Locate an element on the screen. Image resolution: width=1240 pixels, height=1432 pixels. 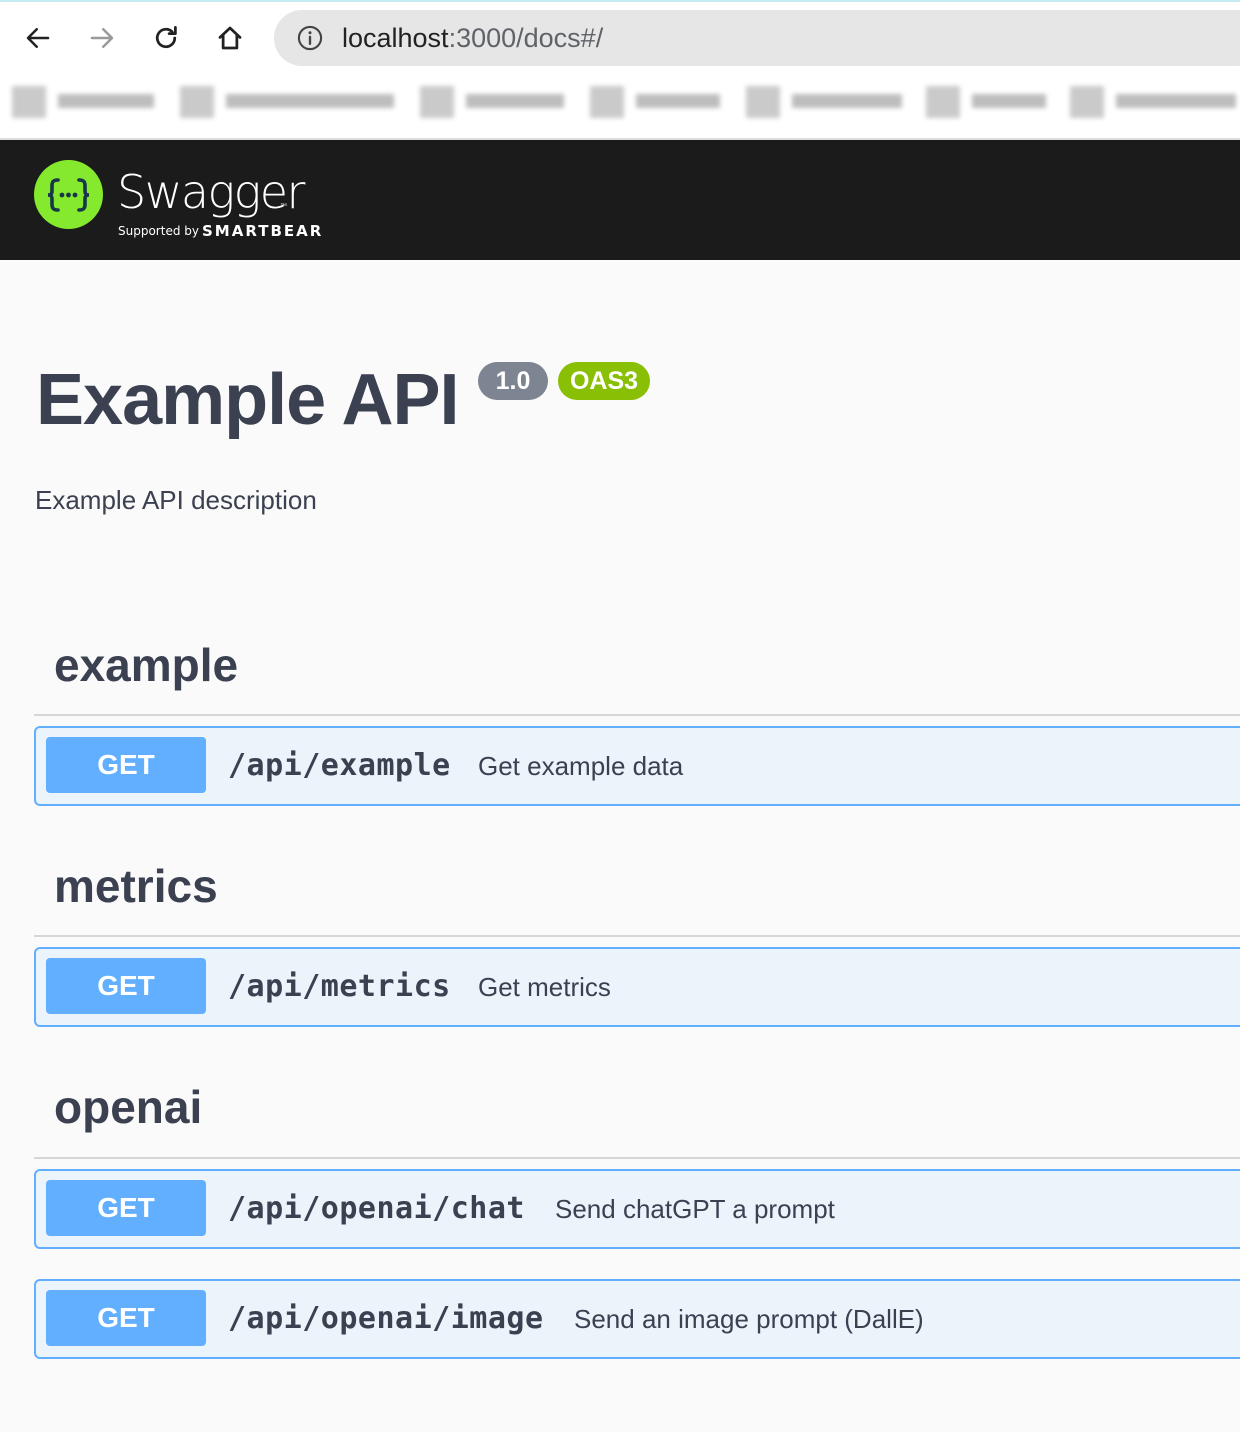
smartbear-wordmark: SMARTBEAR is located at coordinates (263, 231).